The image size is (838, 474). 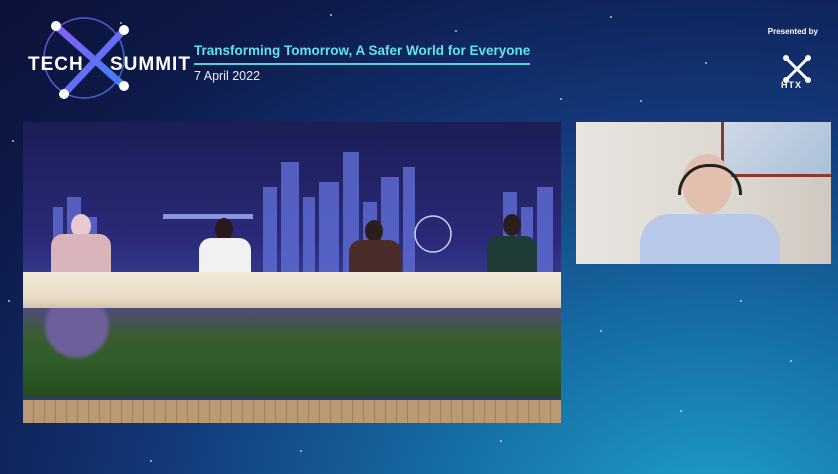 I want to click on stage-desk, so click(x=292, y=291).